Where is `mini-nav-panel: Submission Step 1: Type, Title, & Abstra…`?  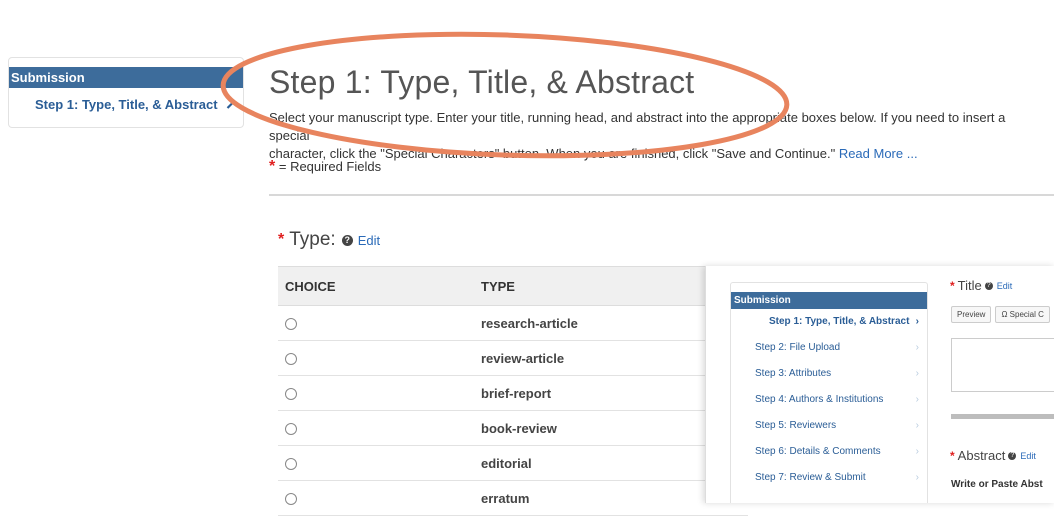 mini-nav-panel: Submission Step 1: Type, Title, & Abstra… is located at coordinates (829, 392).